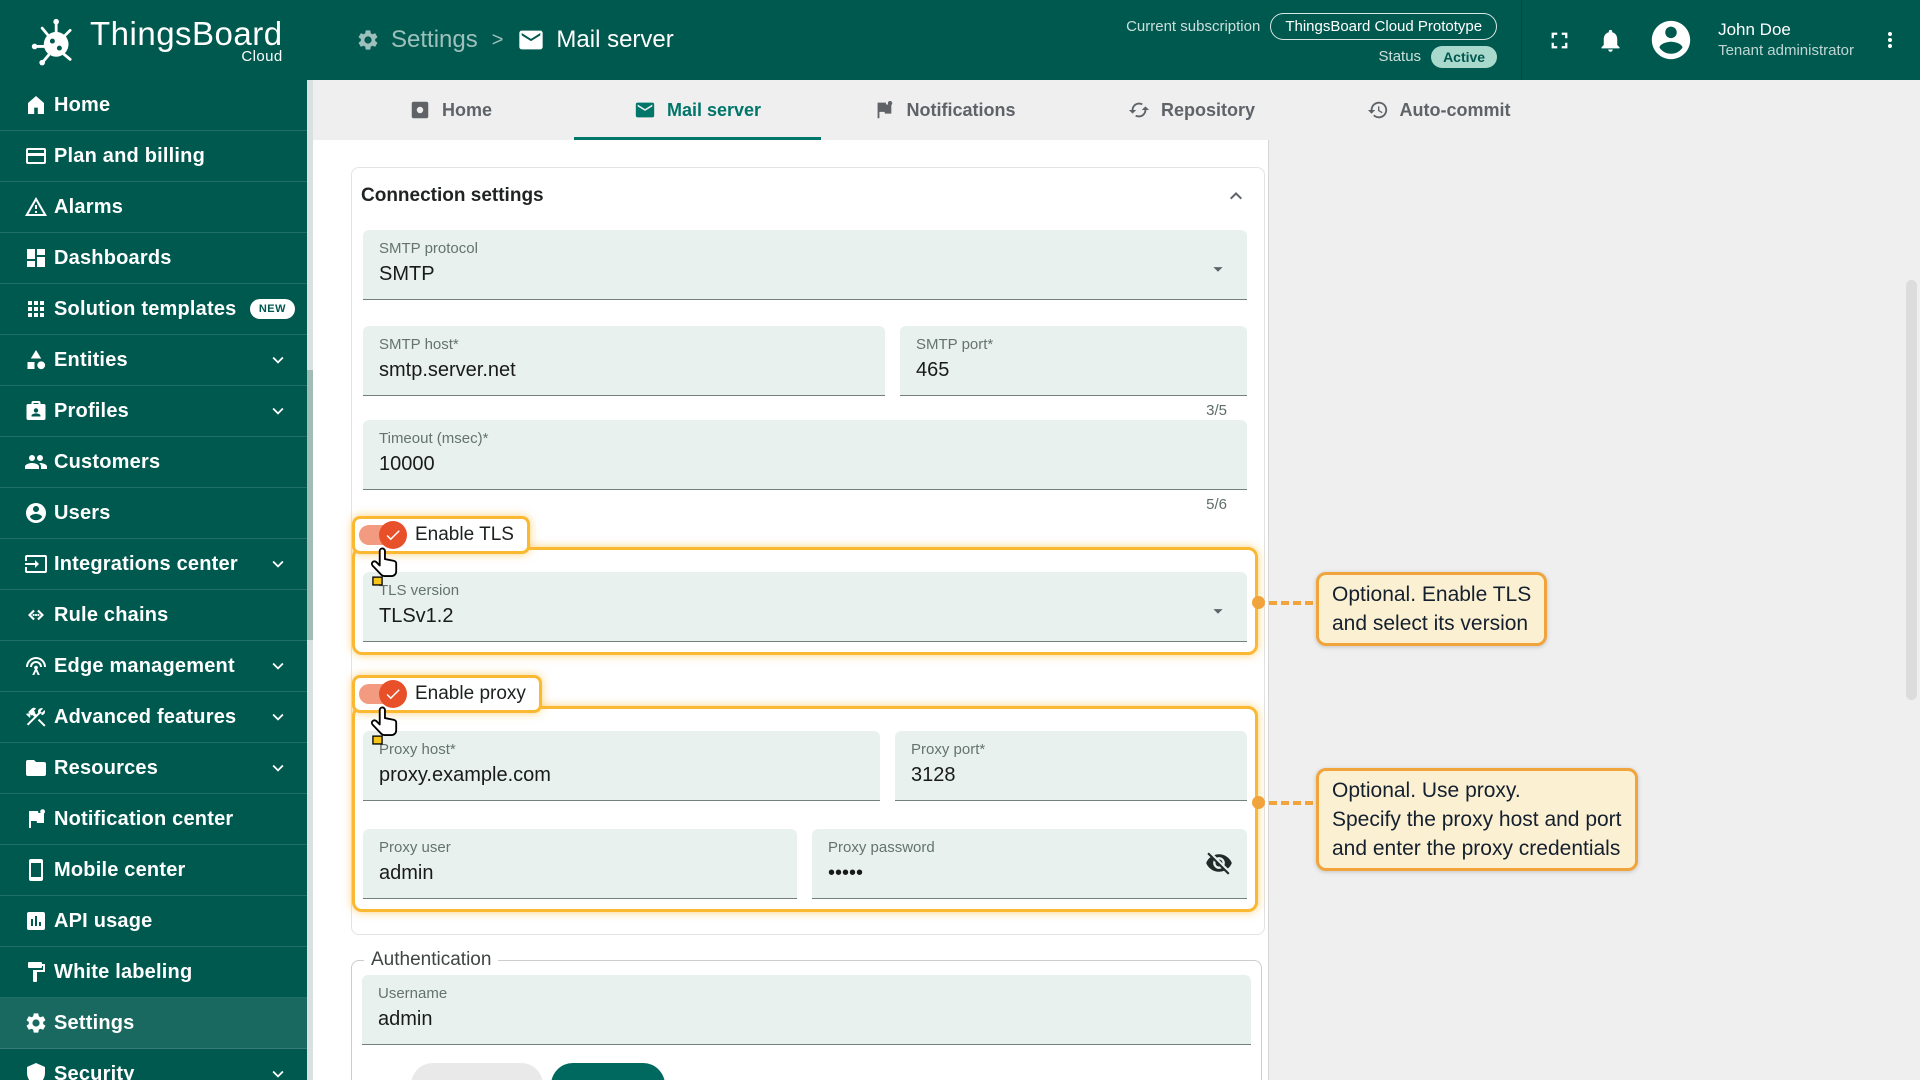 This screenshot has height=1080, width=1920. What do you see at coordinates (36, 666) in the screenshot?
I see `edge-management-antenna-icon` at bounding box center [36, 666].